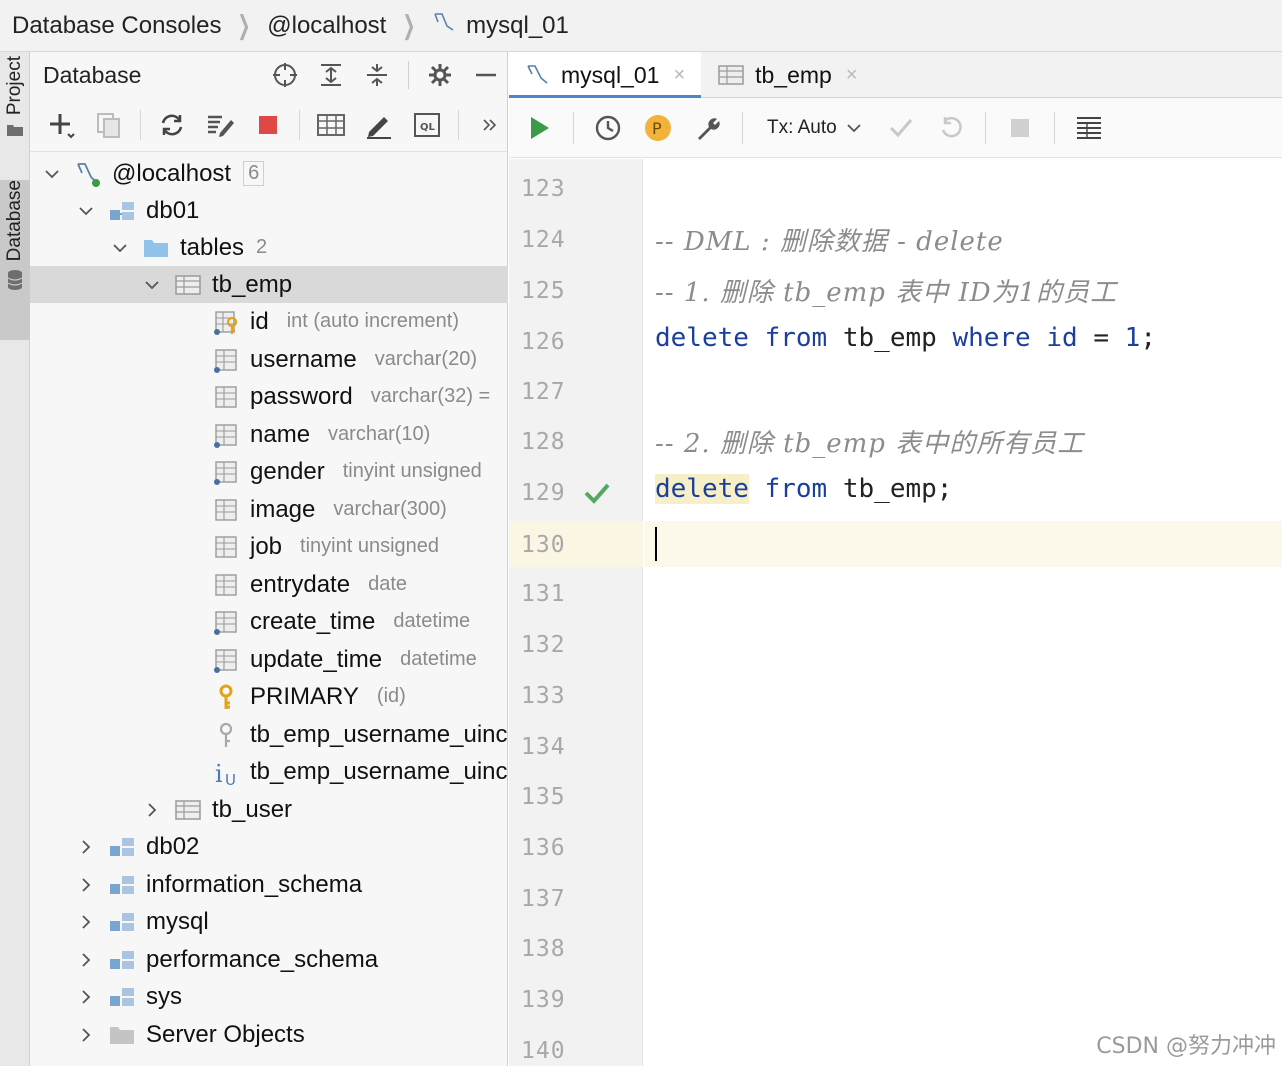 The height and width of the screenshot is (1066, 1282). I want to click on edit-icon, so click(379, 125).